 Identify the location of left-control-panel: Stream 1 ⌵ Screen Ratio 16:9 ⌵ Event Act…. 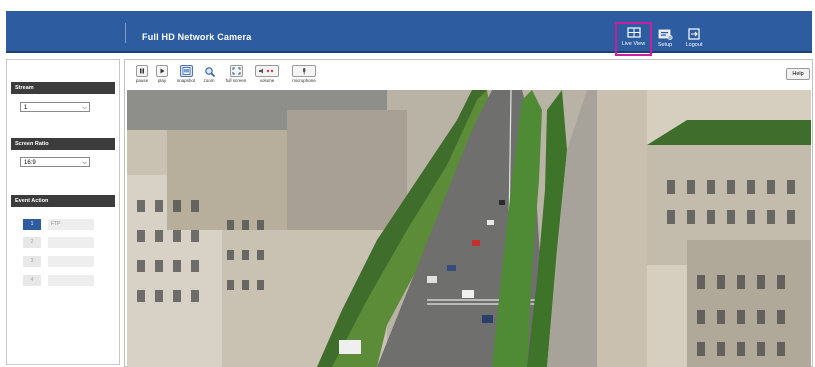
(63, 212).